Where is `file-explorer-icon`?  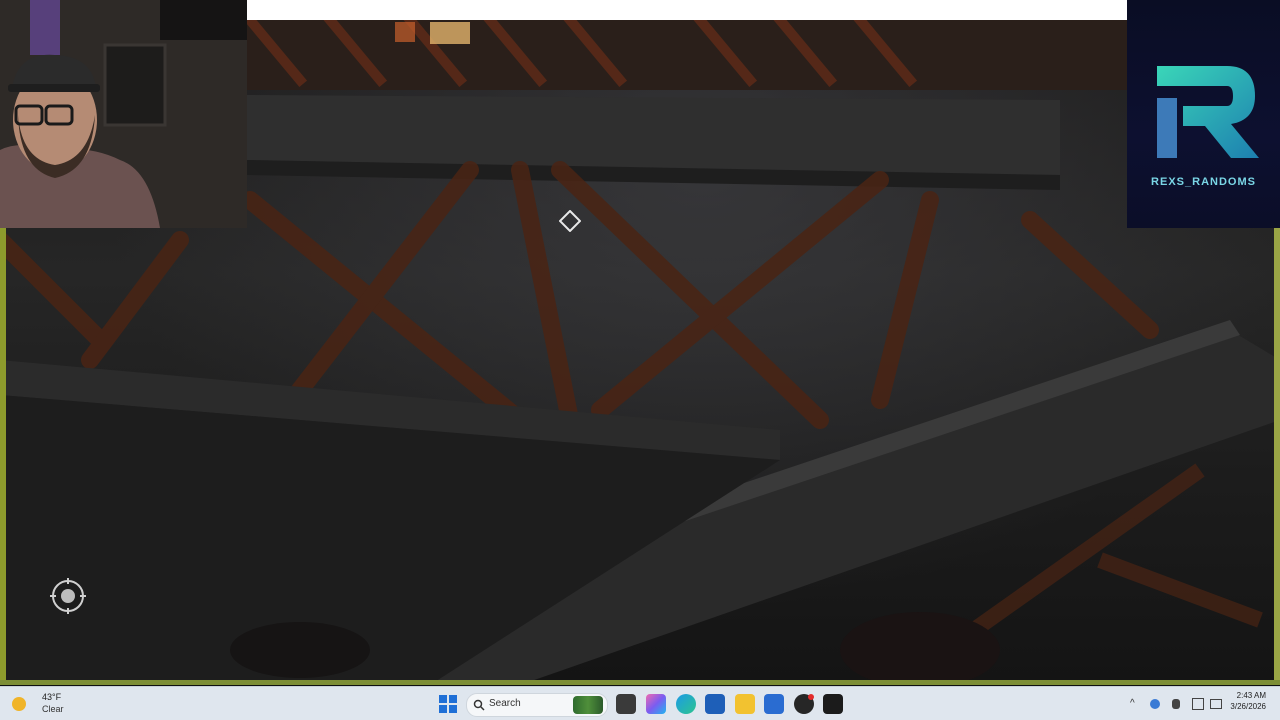 file-explorer-icon is located at coordinates (745, 704).